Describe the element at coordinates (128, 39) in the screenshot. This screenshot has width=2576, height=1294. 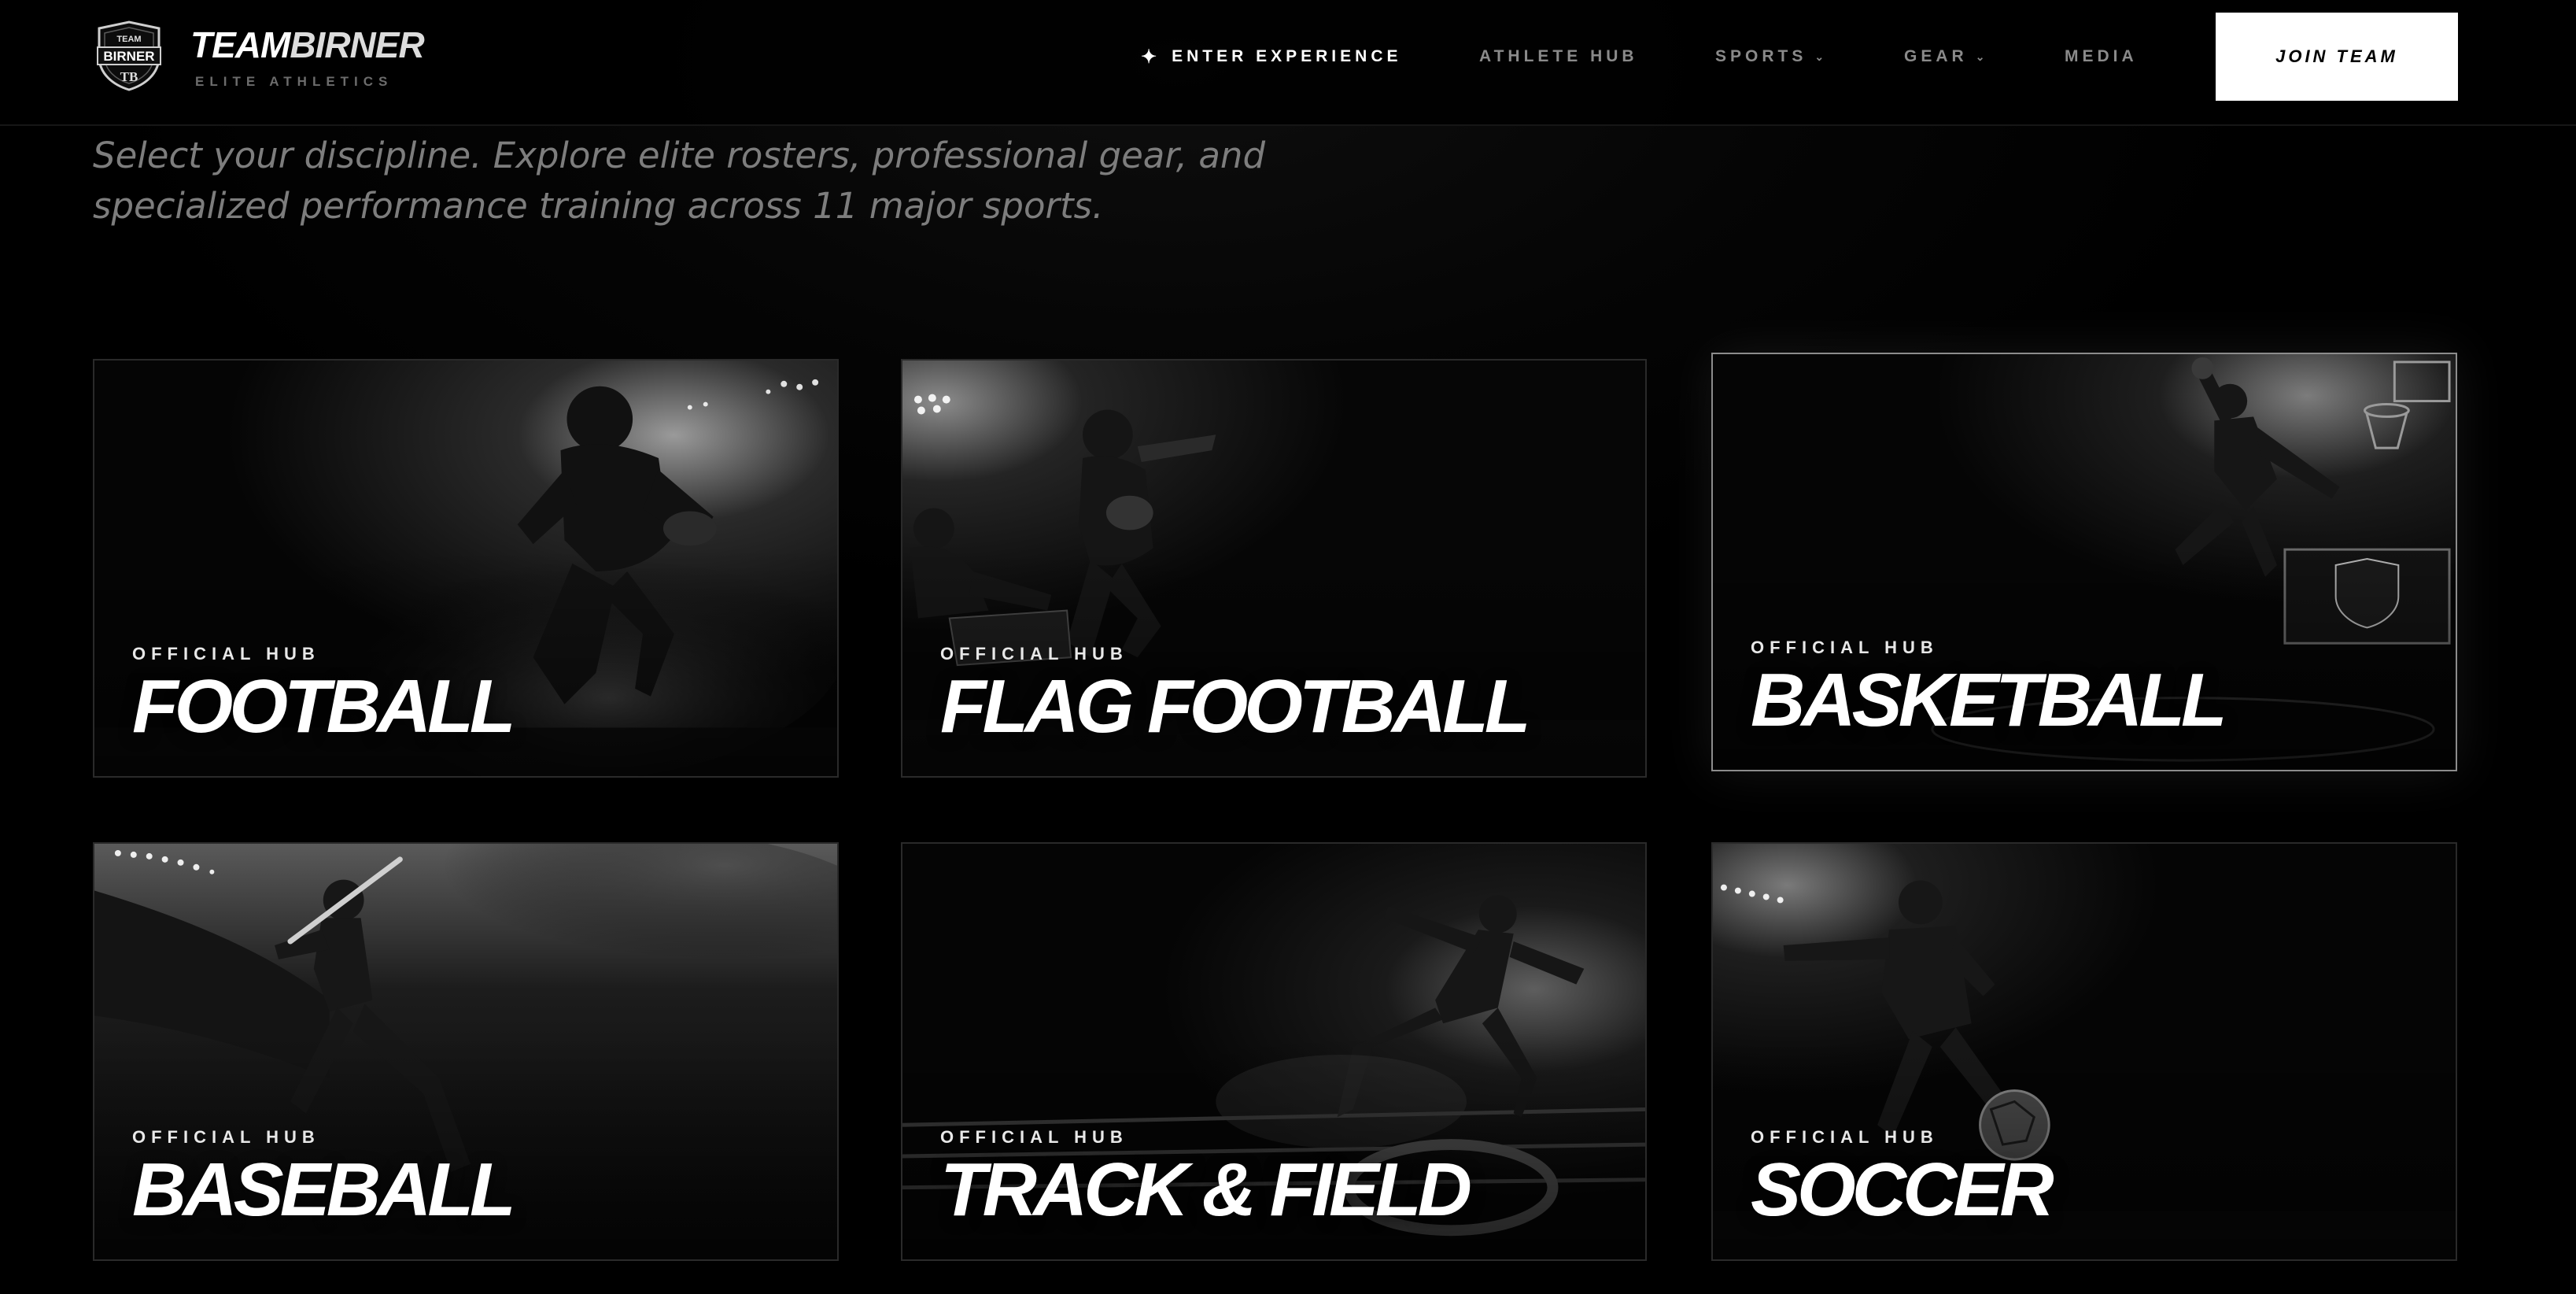
I see `svg-text: TEAM` at that location.